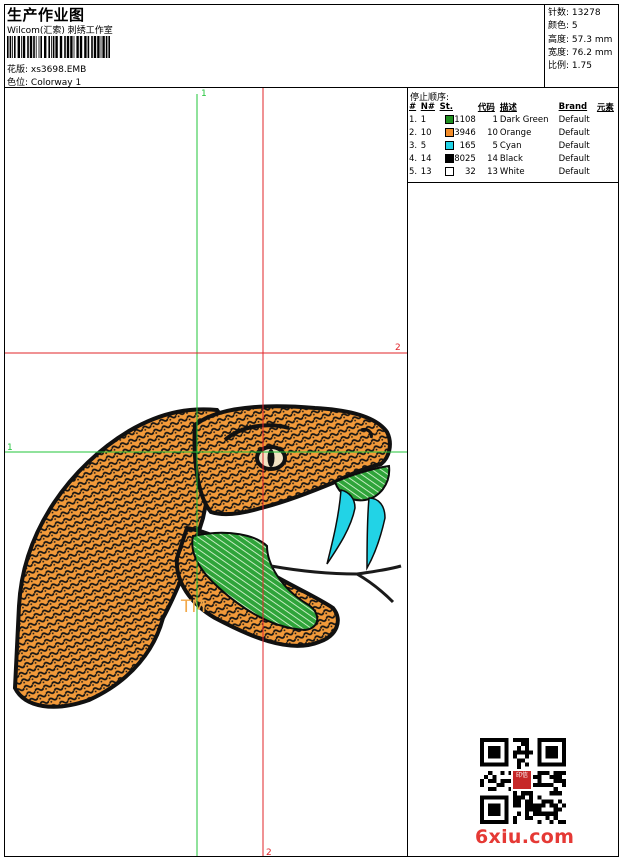 This screenshot has height=860, width=620. What do you see at coordinates (574, 171) in the screenshot?
I see `cell-brand: Default` at bounding box center [574, 171].